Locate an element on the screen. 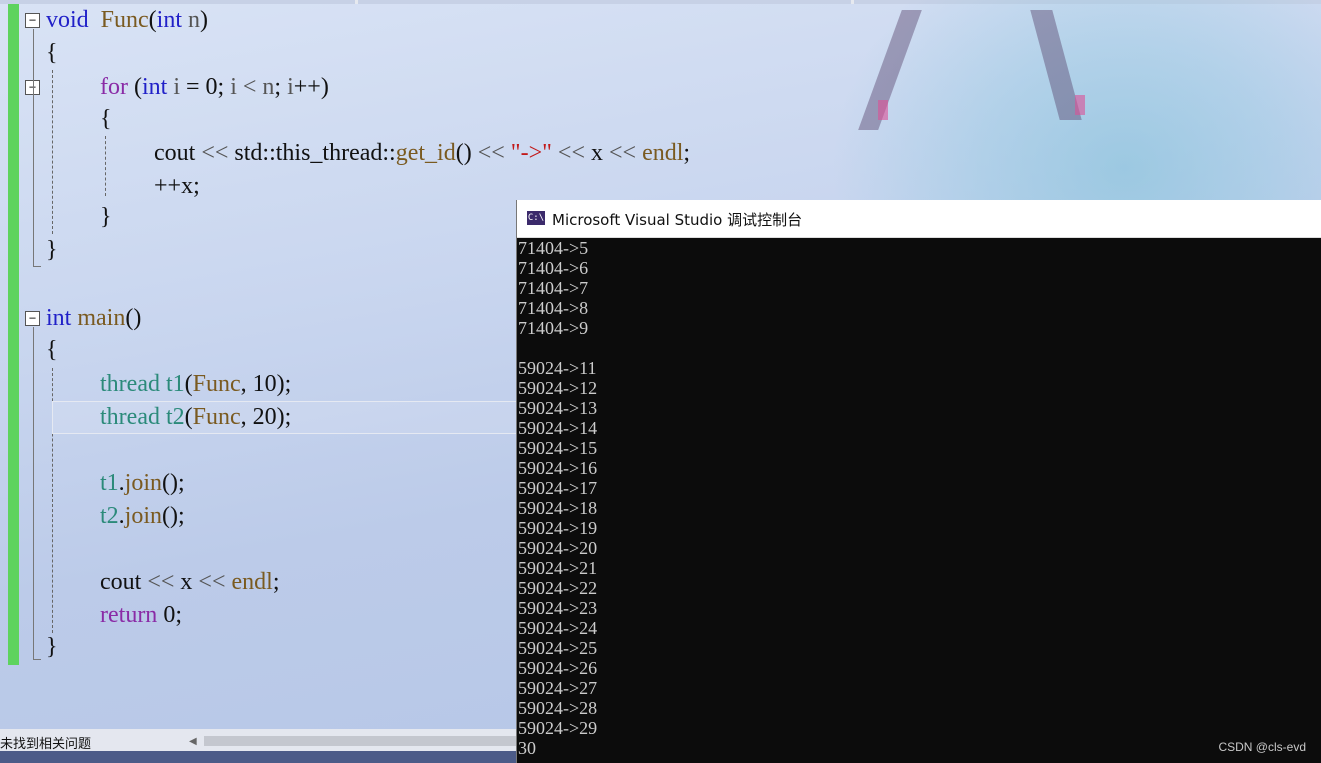 The width and height of the screenshot is (1321, 763). code-line: ++x; is located at coordinates (177, 186).